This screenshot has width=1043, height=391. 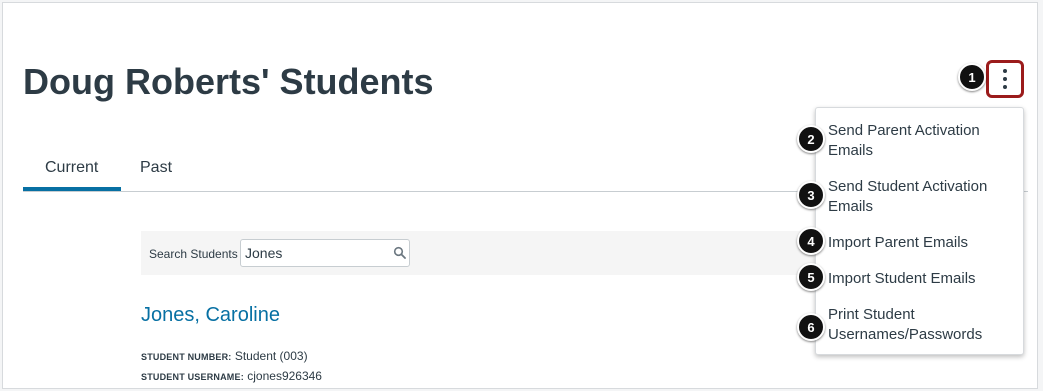 I want to click on student-name-link: Jones, Caroline, so click(x=210, y=315).